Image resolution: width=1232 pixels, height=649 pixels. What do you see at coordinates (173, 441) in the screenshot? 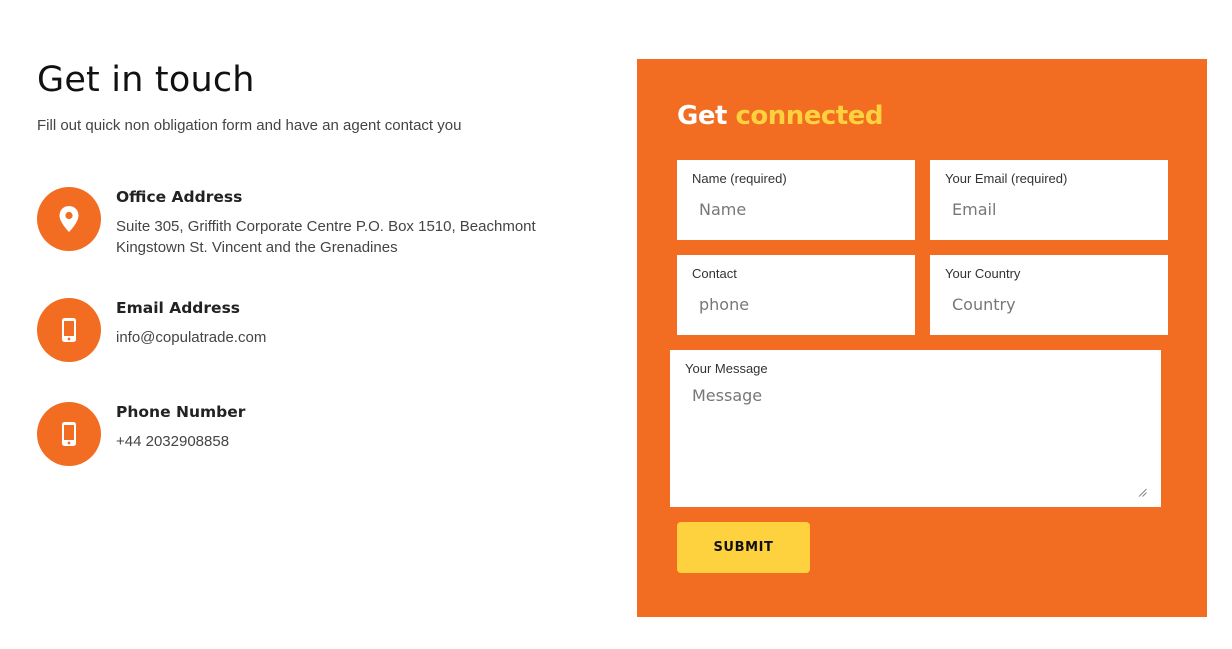
I see `phone-number-text: +44 2032908858` at bounding box center [173, 441].